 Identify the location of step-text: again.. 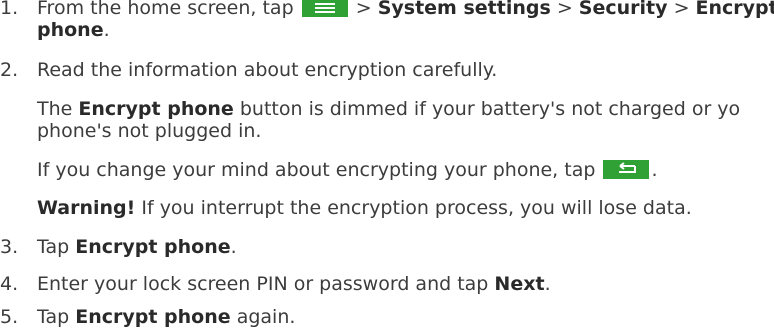
(266, 317).